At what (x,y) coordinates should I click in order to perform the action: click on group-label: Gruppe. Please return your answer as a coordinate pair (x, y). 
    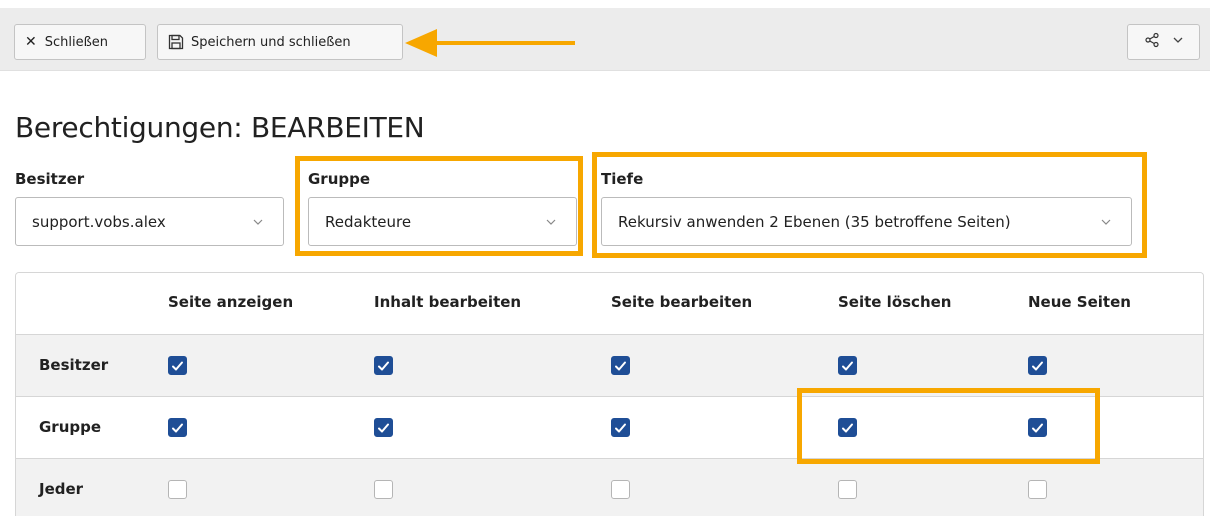
    Looking at the image, I should click on (339, 179).